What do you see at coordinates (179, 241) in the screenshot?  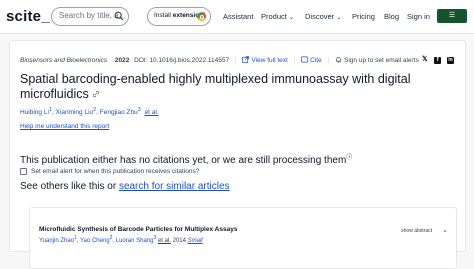 I see `related-article-year: 2014` at bounding box center [179, 241].